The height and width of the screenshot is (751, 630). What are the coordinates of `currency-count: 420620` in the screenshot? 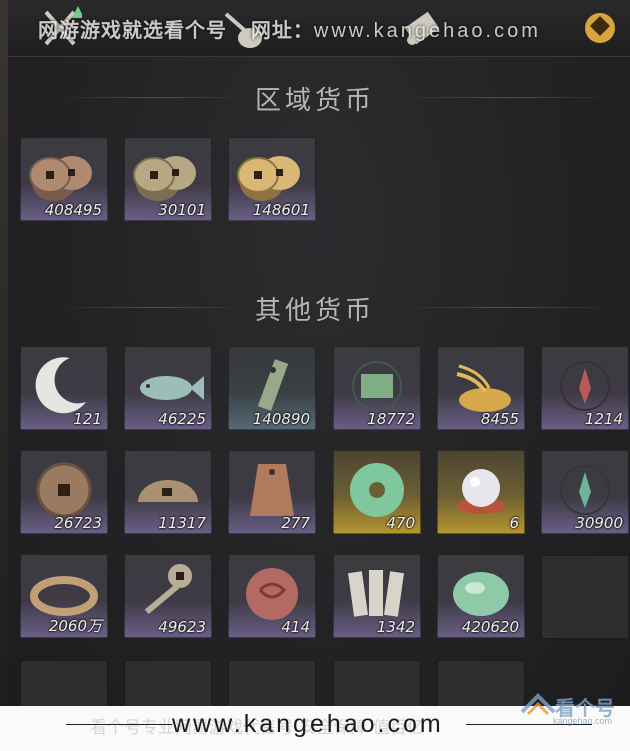 It's located at (490, 627).